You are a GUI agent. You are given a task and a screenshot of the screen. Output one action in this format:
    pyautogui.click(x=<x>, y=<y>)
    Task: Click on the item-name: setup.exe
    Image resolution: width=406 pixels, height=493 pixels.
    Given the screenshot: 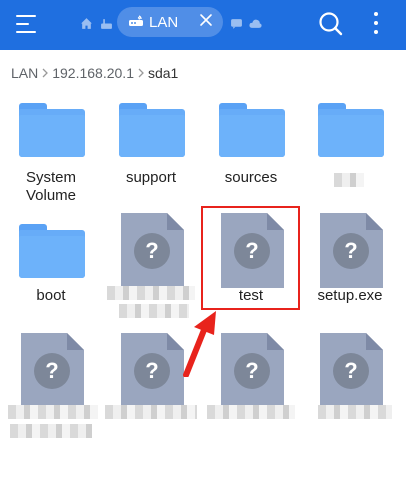 What is the action you would take?
    pyautogui.click(x=350, y=295)
    